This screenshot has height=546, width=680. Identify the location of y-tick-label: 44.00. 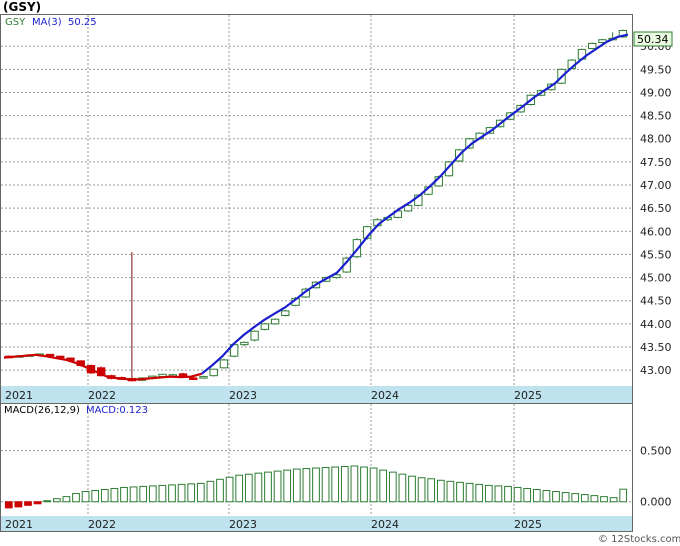
(656, 324).